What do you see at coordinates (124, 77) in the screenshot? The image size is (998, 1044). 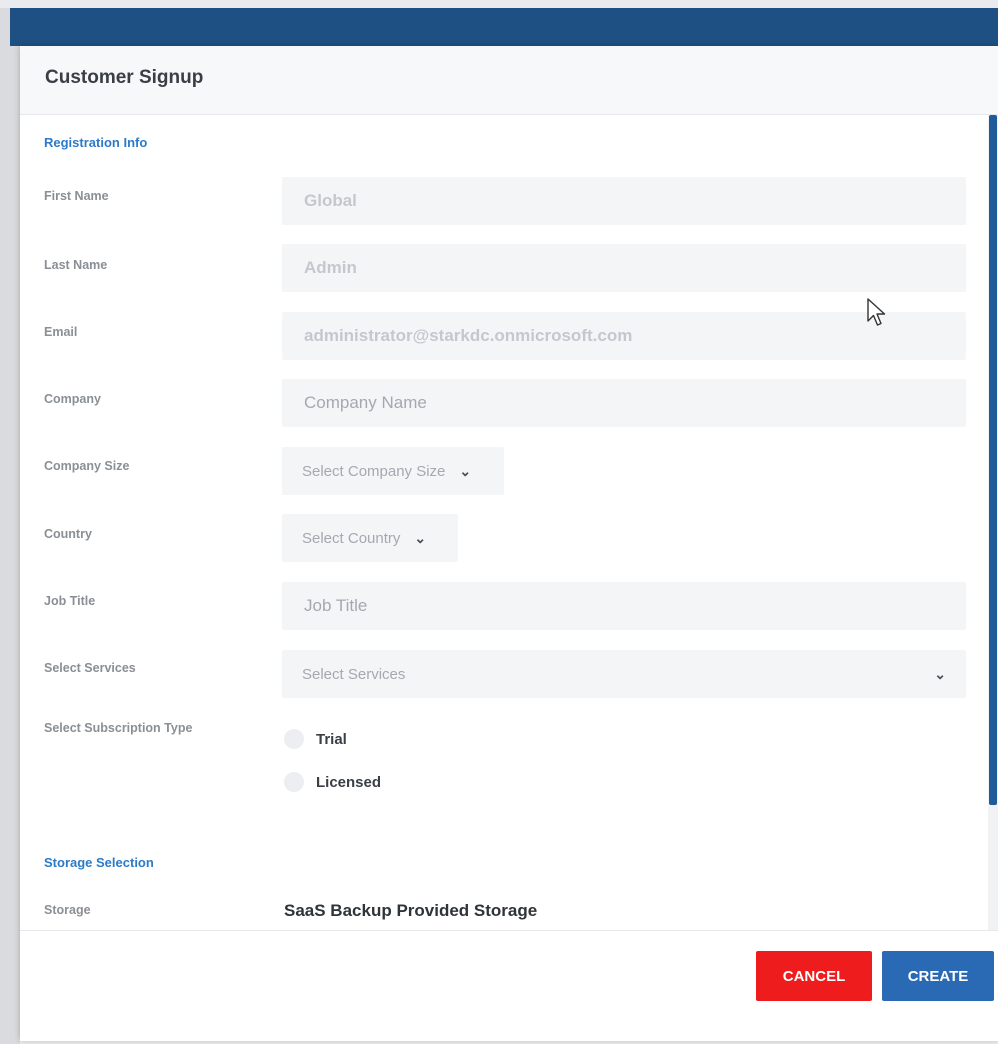 I see `dialog-title: Customer Signup` at bounding box center [124, 77].